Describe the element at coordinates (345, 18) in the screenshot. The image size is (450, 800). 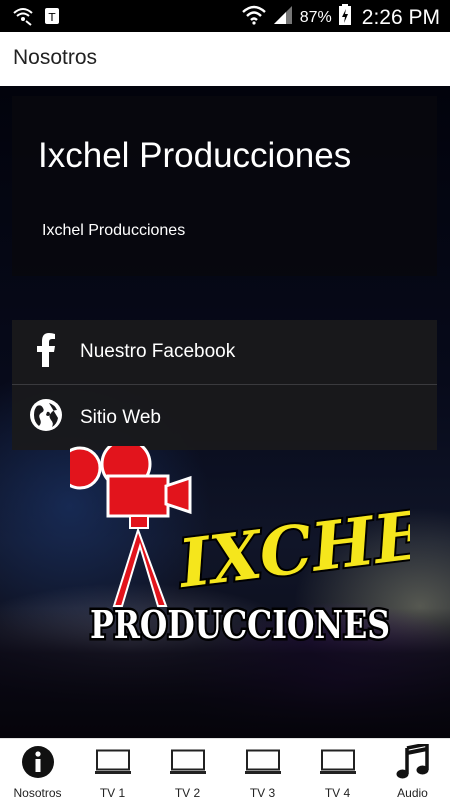
I see `battery-charging-icon` at that location.